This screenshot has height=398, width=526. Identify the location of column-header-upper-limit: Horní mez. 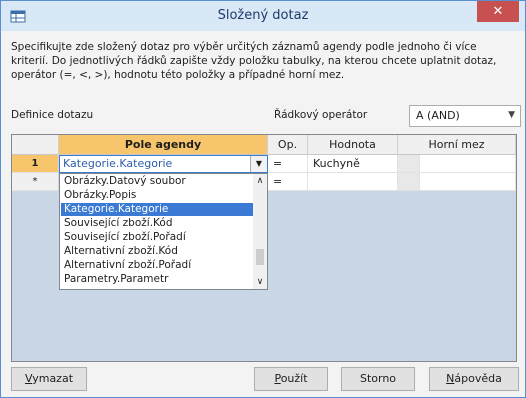
(457, 145).